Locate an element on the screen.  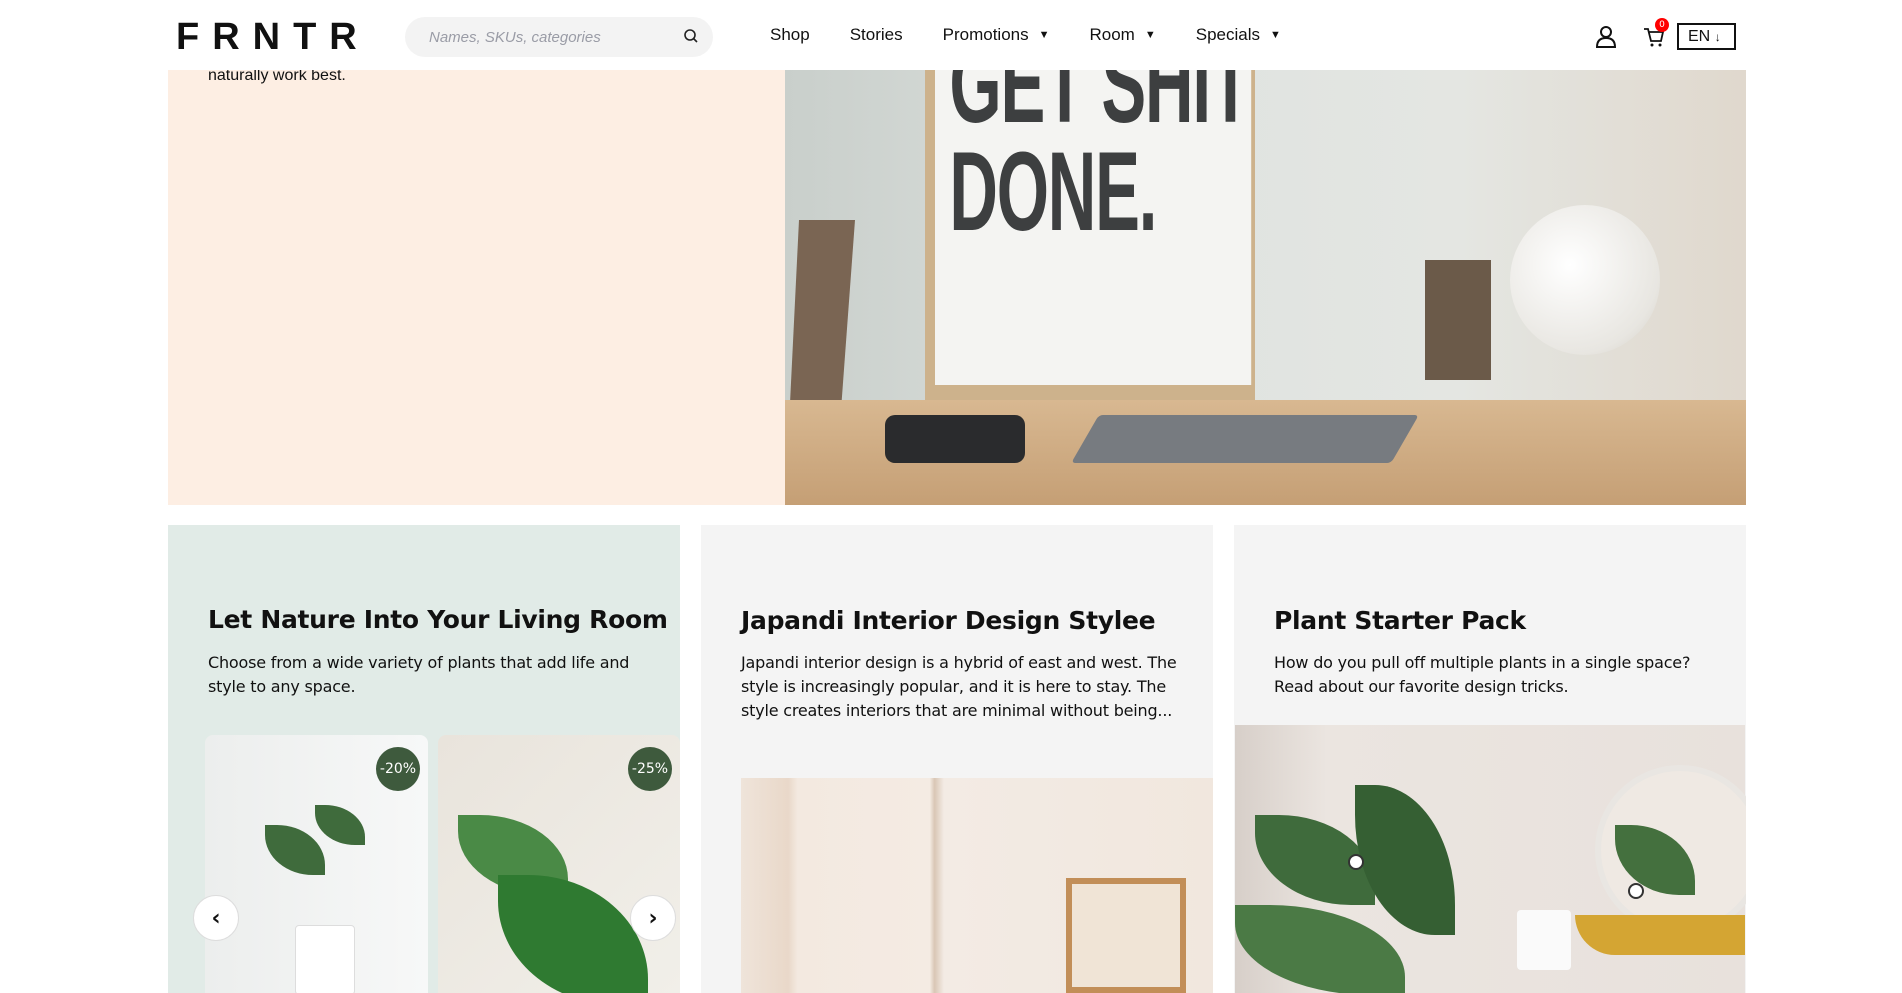
hero-text-panel: naturally work best. is located at coordinates (476, 286).